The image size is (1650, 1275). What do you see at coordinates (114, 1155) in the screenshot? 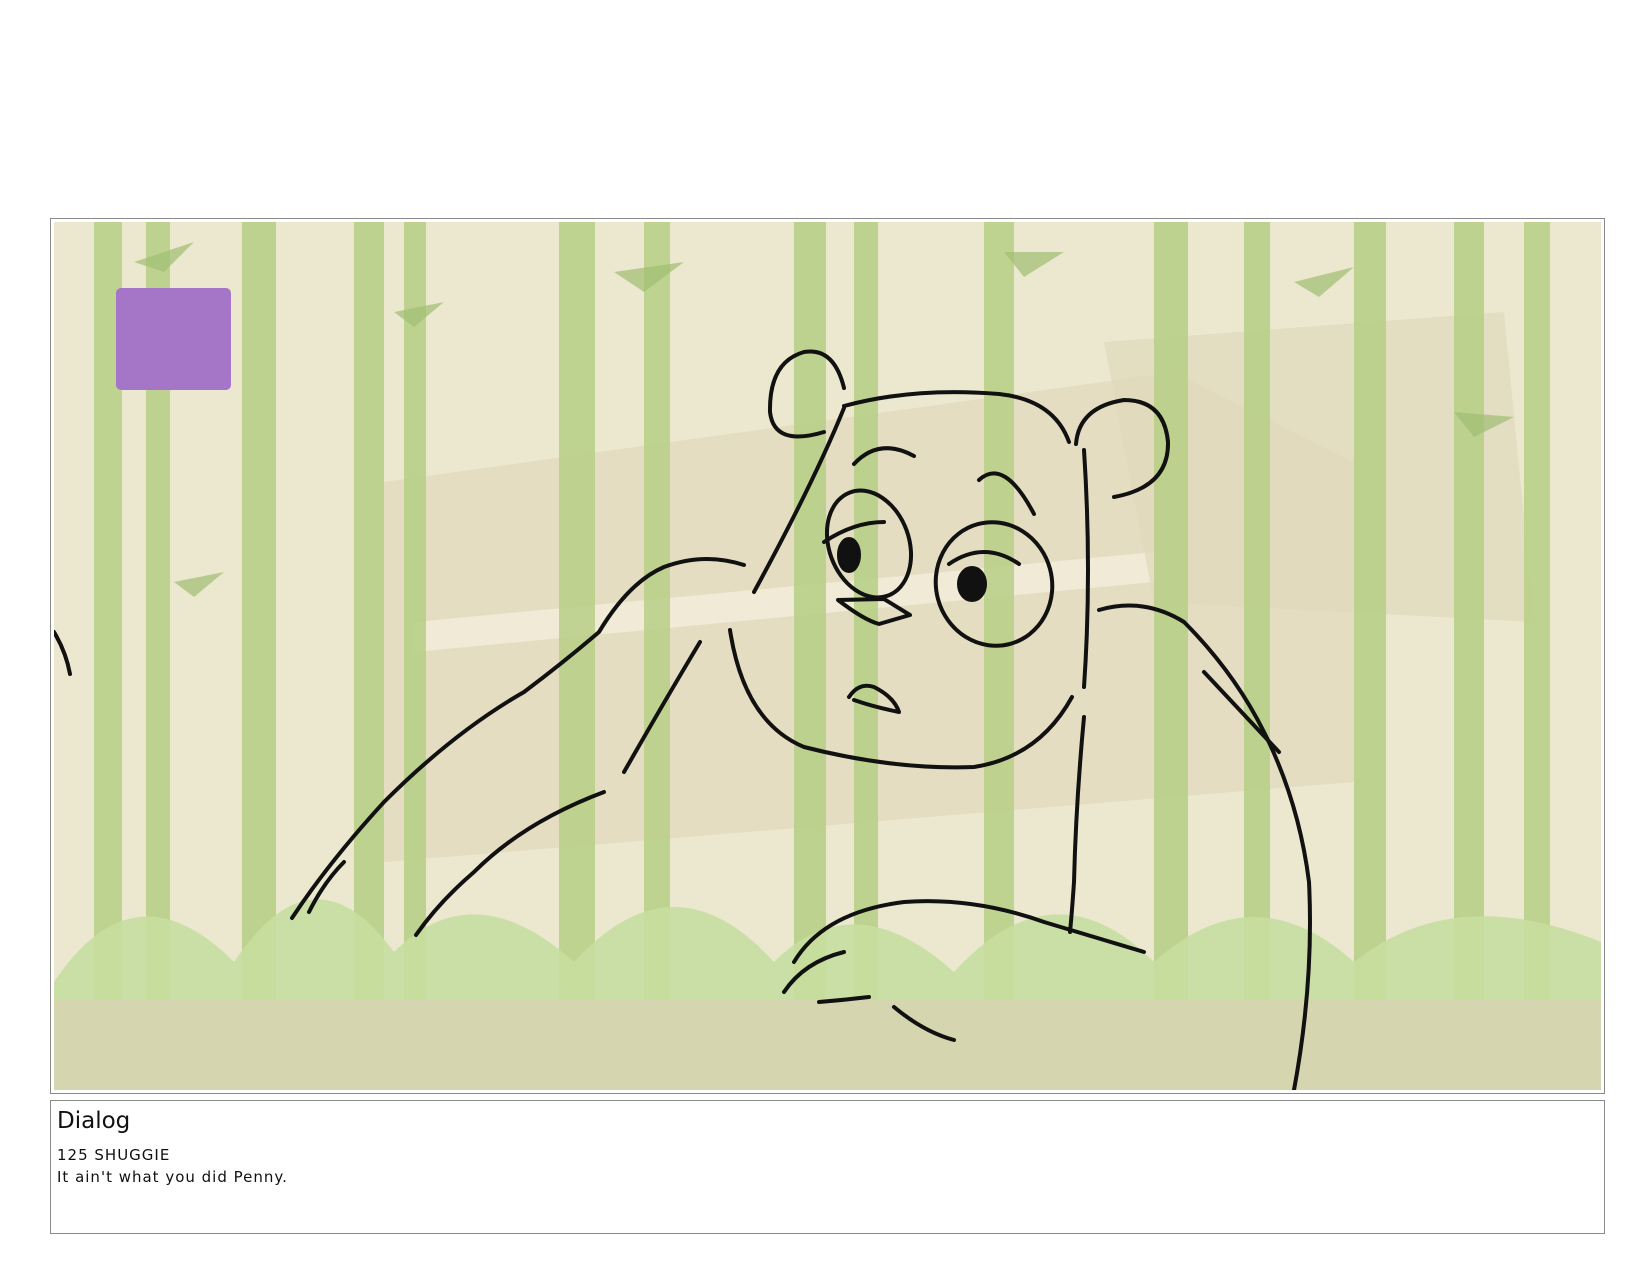
I see `dialog-speaker-line: 125 SHUGGIE` at bounding box center [114, 1155].